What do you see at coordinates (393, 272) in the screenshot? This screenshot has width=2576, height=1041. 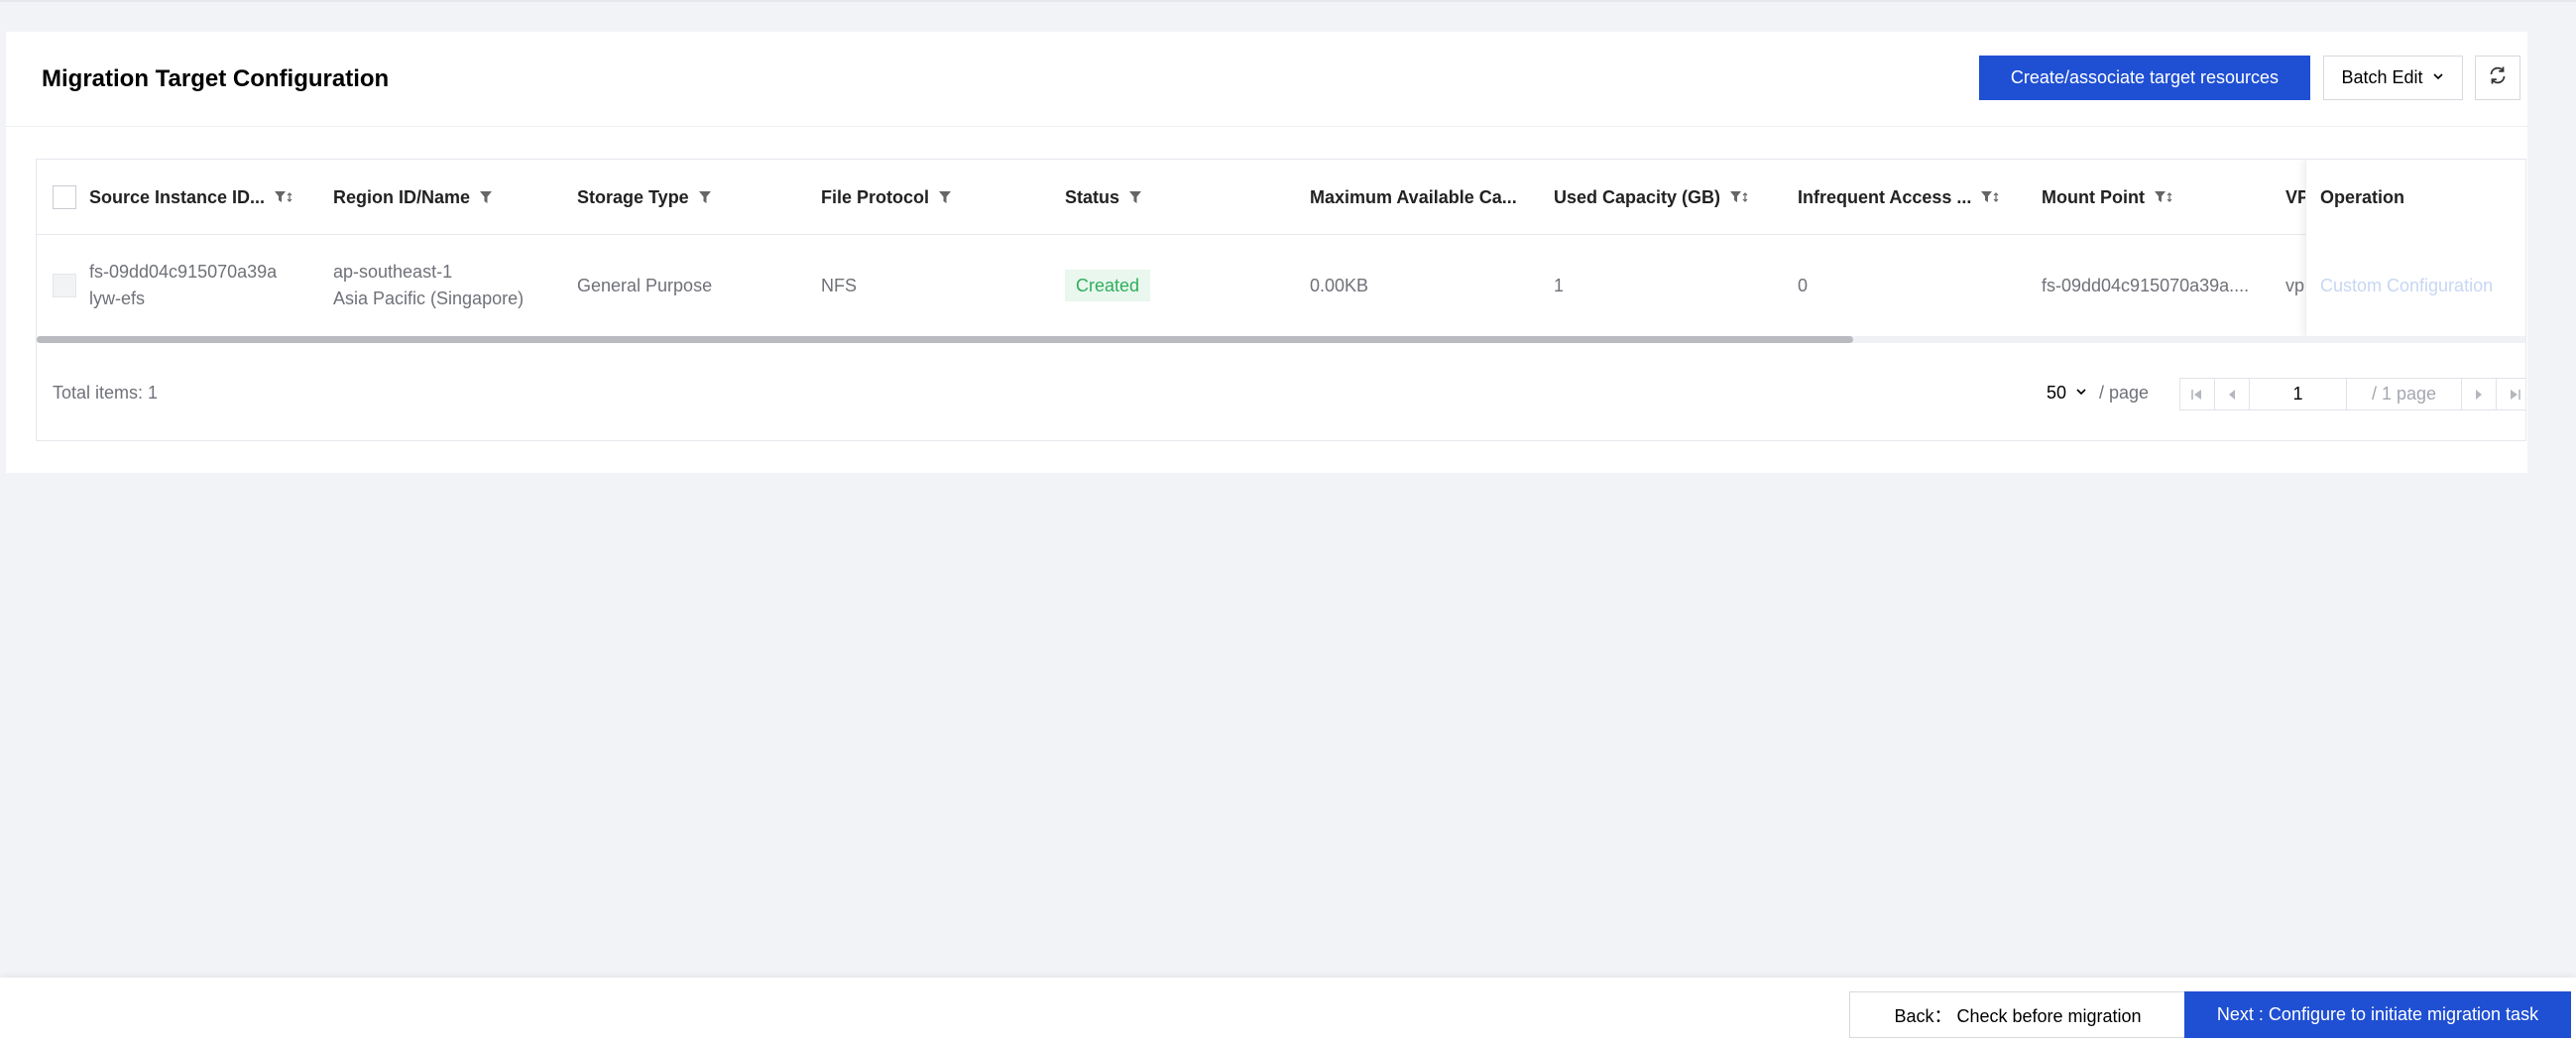 I see `region-id: ap-southeast-1` at bounding box center [393, 272].